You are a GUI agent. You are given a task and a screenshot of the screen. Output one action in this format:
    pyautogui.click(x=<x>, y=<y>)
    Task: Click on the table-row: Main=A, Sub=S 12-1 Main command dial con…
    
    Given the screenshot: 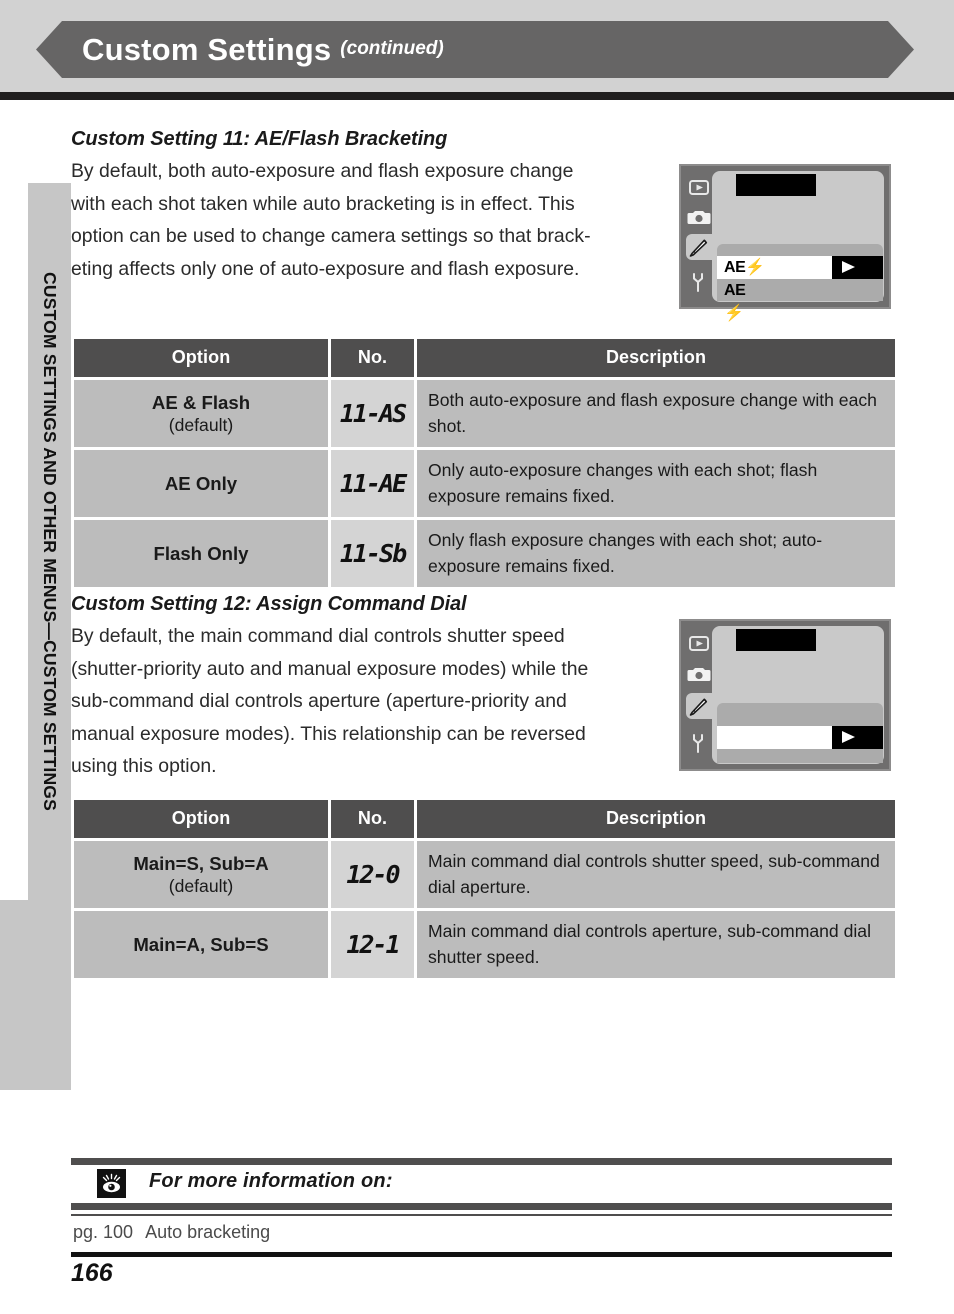 What is the action you would take?
    pyautogui.click(x=484, y=944)
    